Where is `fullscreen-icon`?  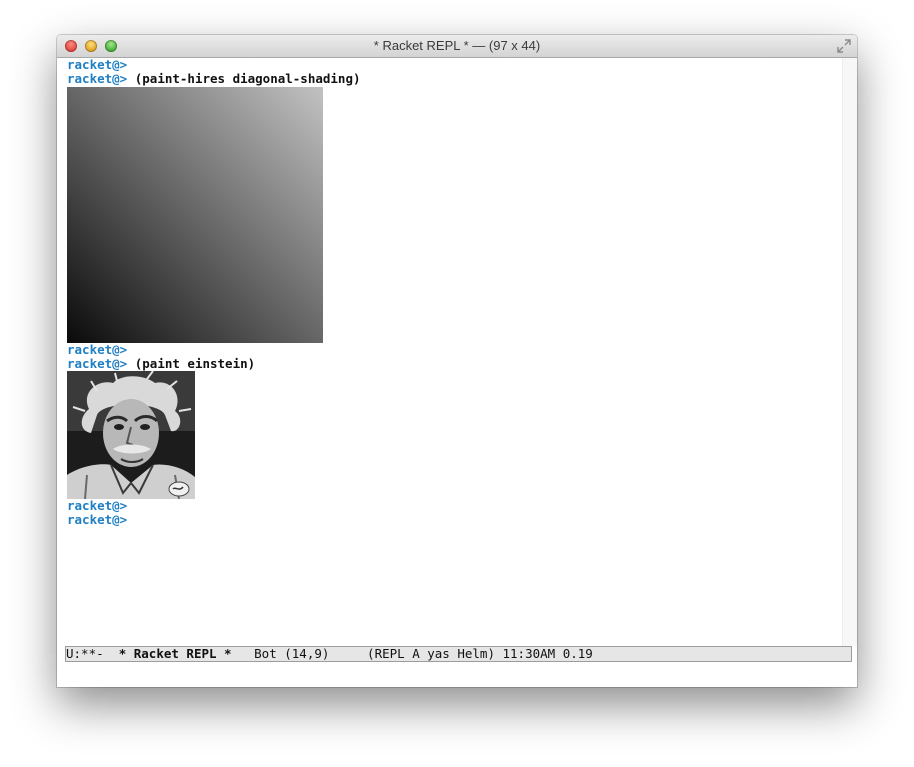 fullscreen-icon is located at coordinates (844, 46).